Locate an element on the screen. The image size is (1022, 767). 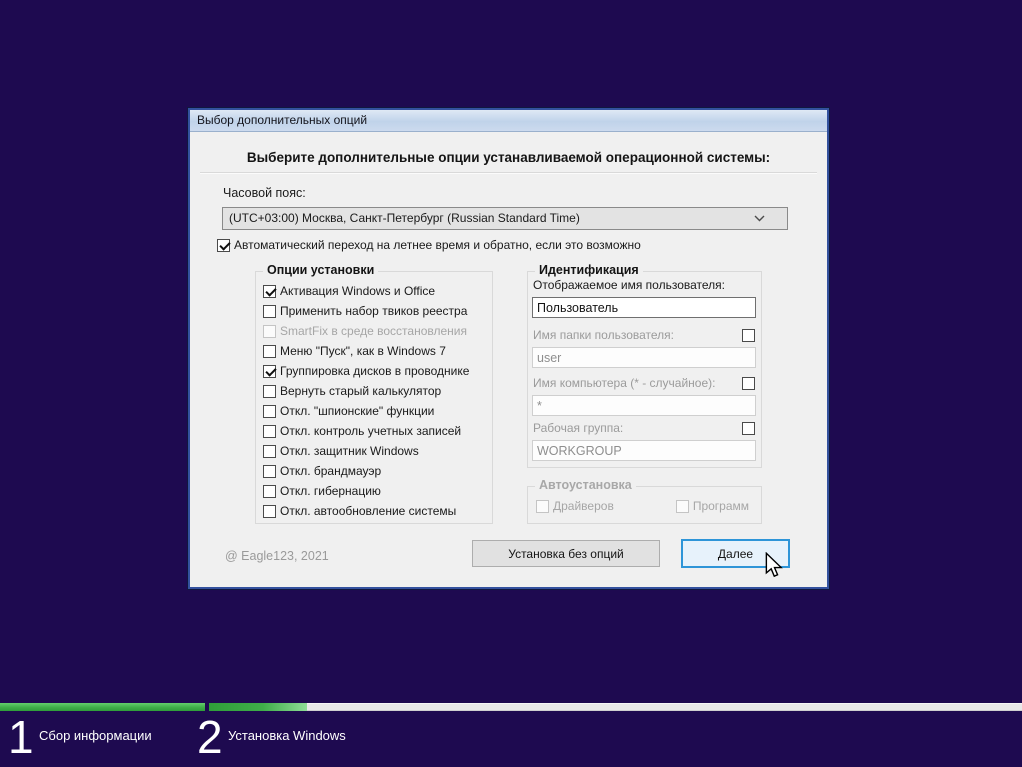
field-label: Имя компьютера (* - случайное): is located at coordinates (624, 383).